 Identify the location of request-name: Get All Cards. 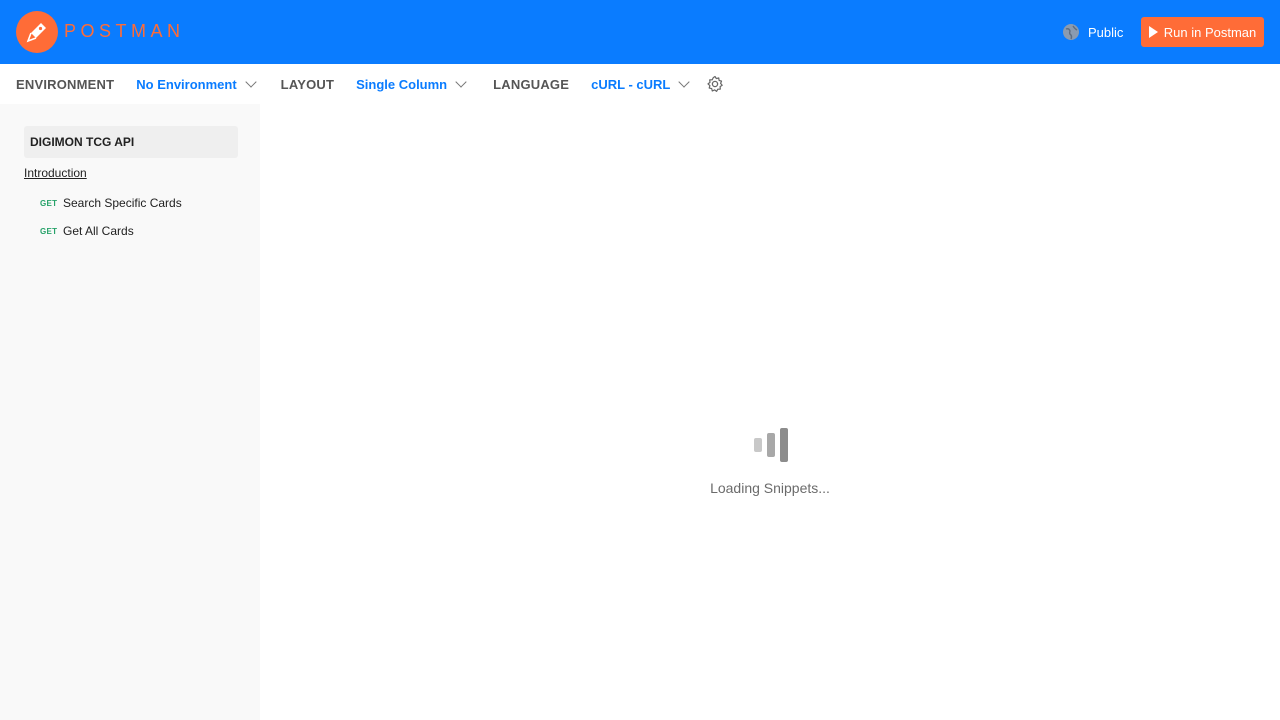
(98, 231).